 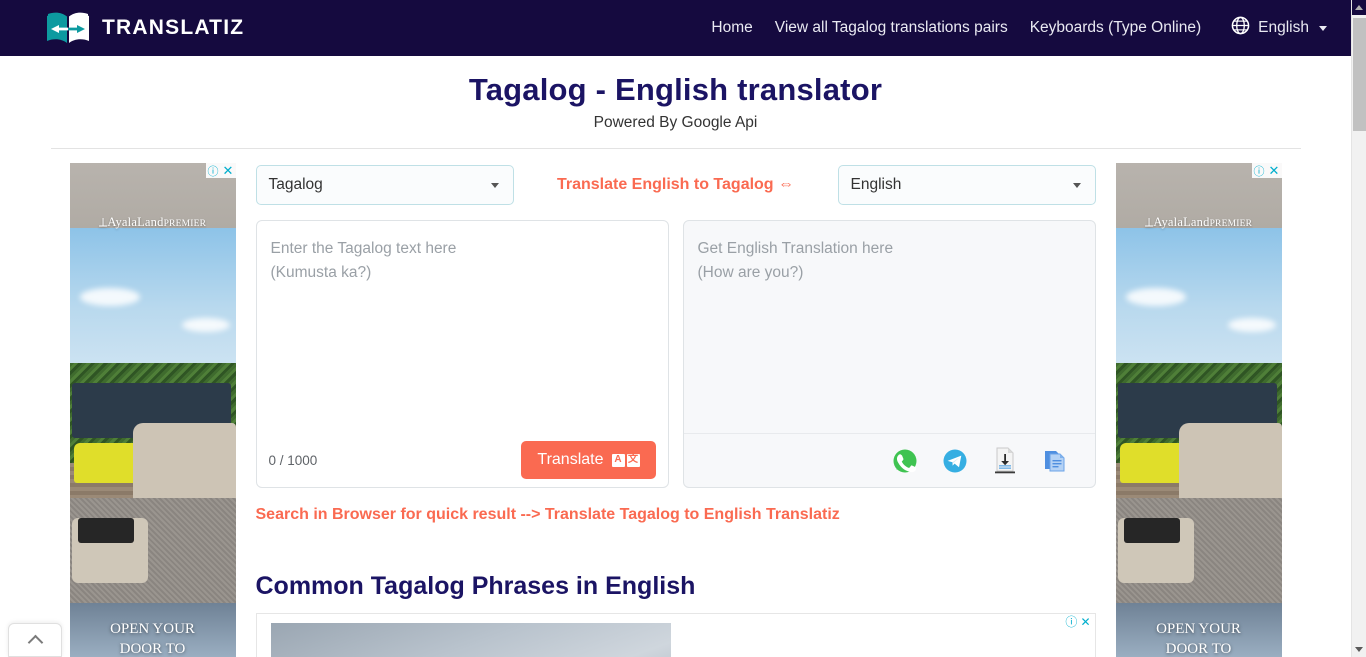 I want to click on left-ad-brand-suffix: PREMIER, so click(x=185, y=224).